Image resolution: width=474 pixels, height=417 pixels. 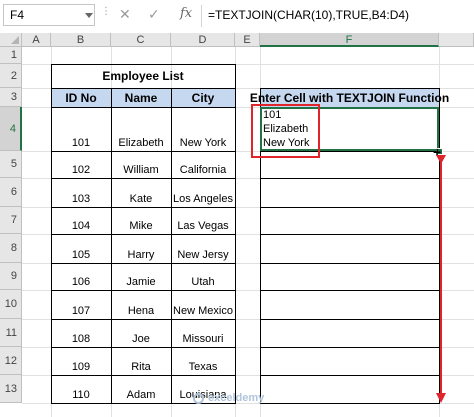 I want to click on table-cell: 105, so click(x=81, y=248).